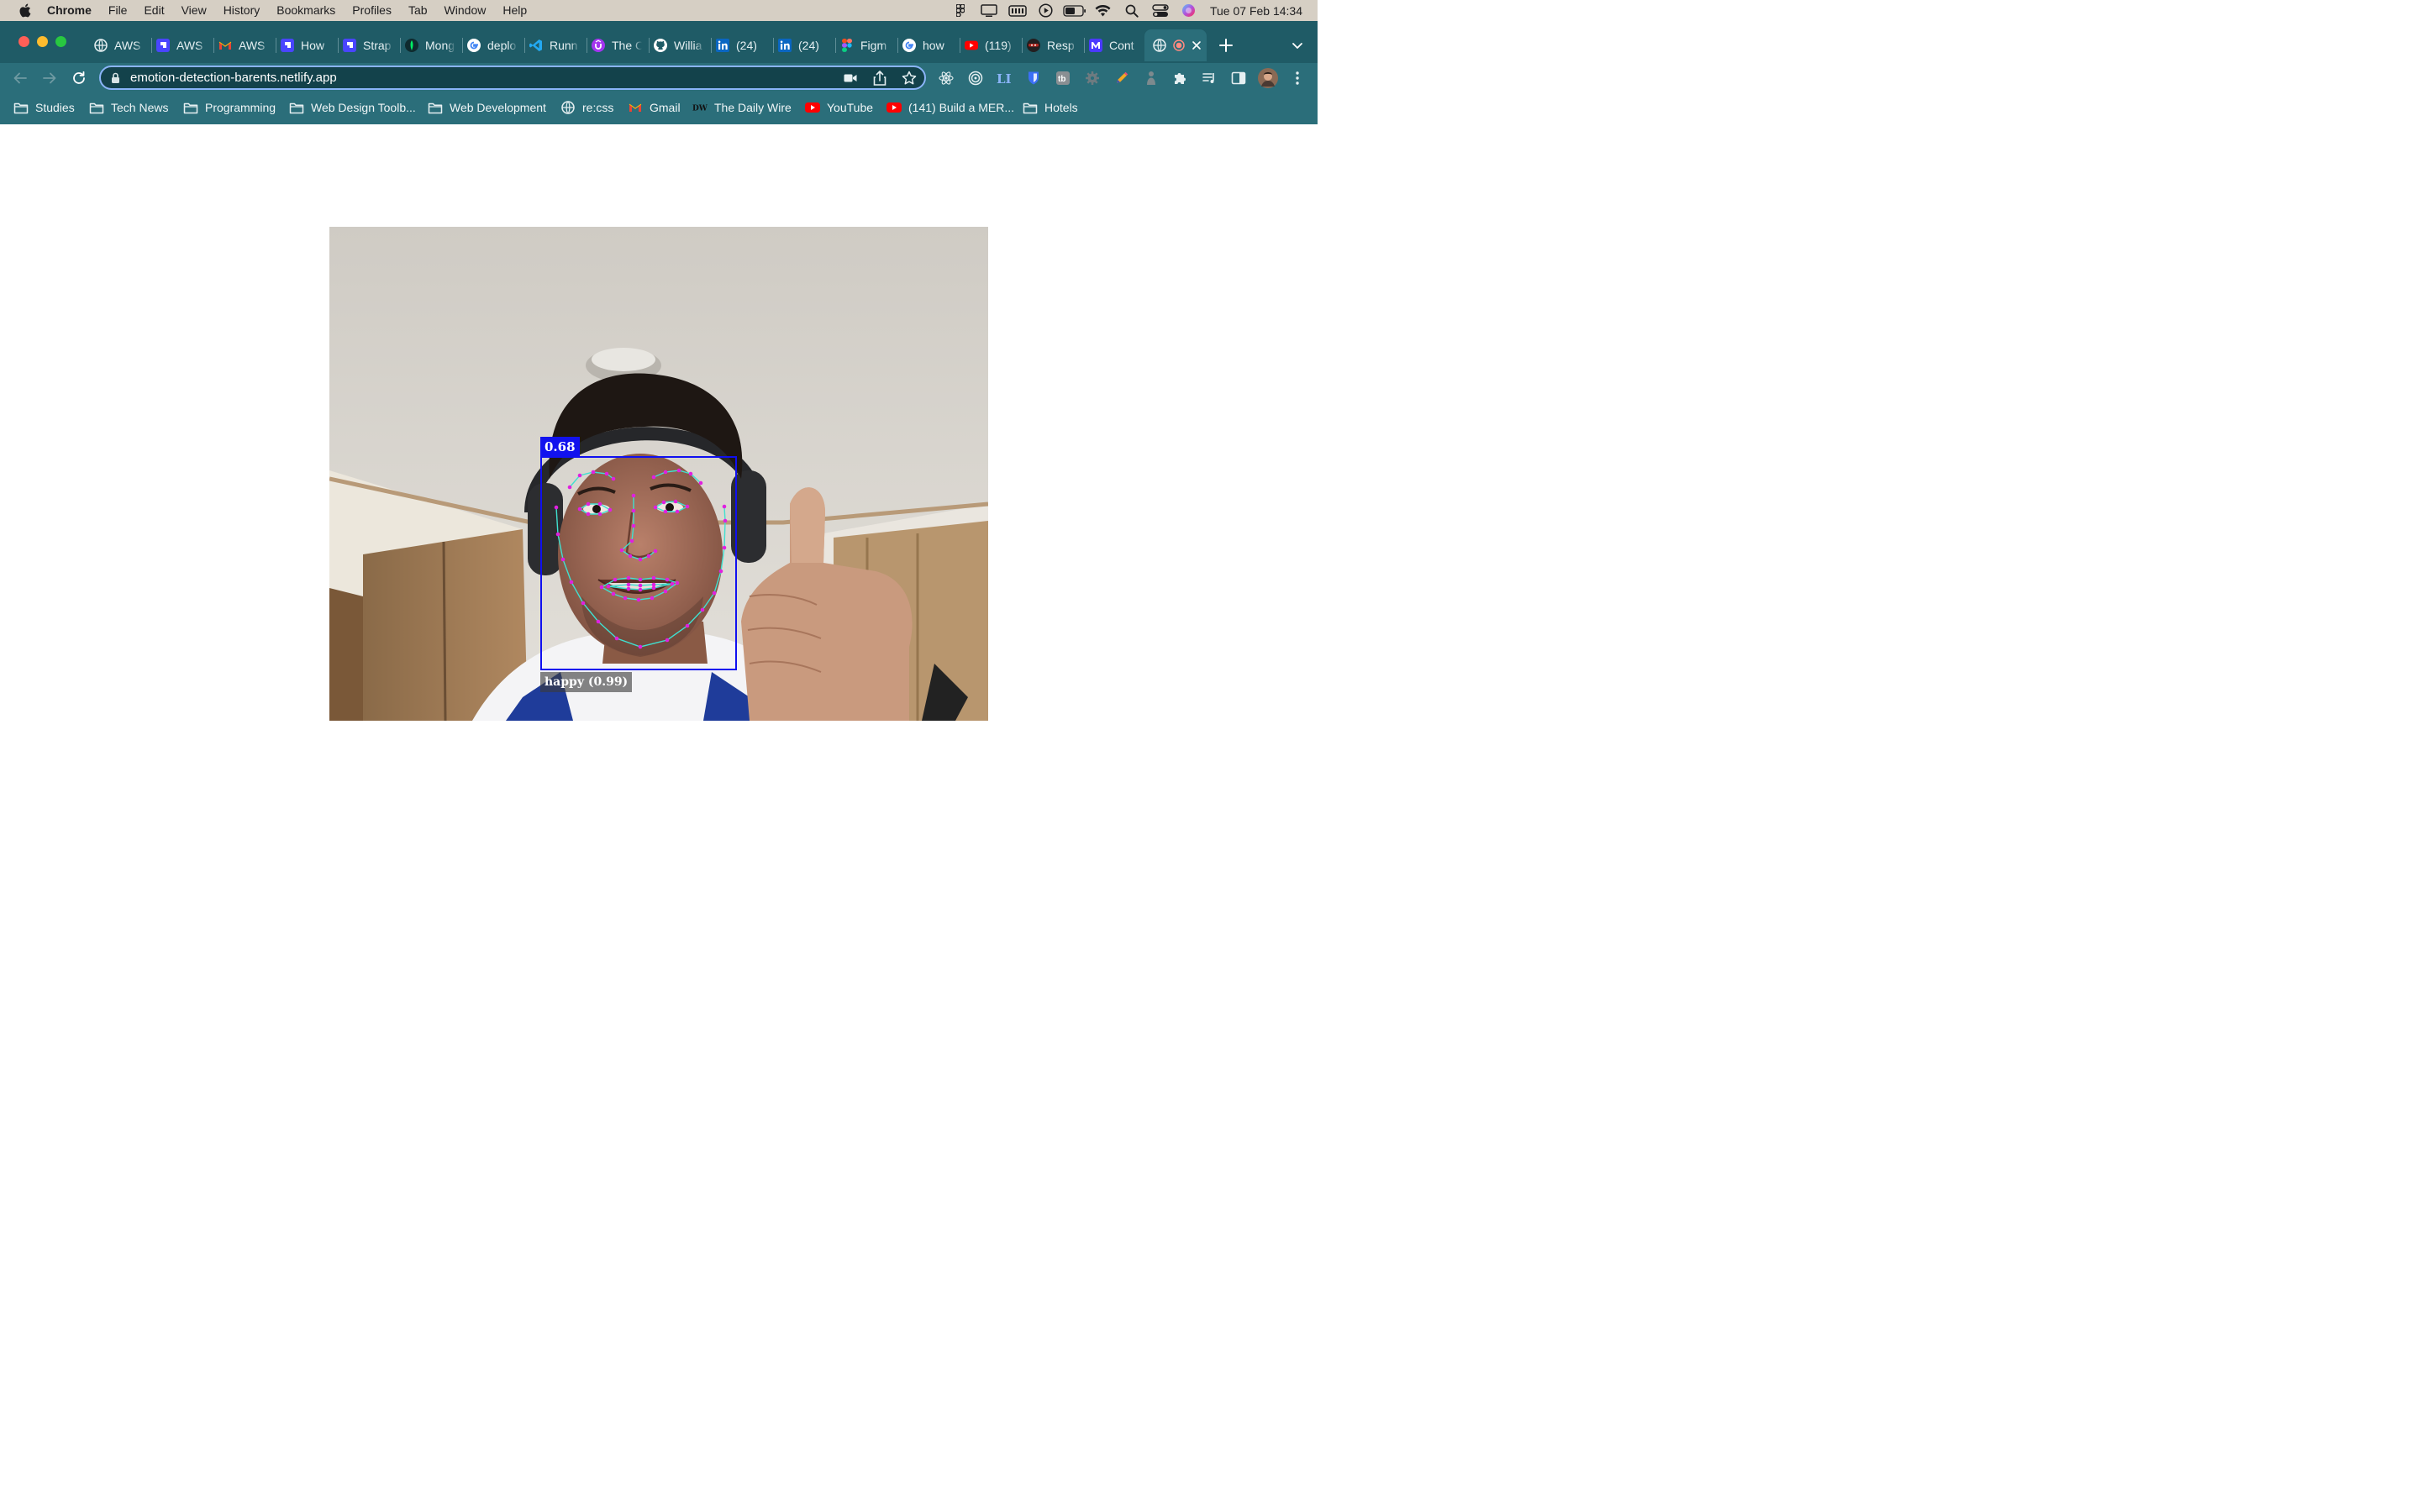 The width and height of the screenshot is (2420, 1512). What do you see at coordinates (641, 558) in the screenshot?
I see `face-landmarks-overlay` at bounding box center [641, 558].